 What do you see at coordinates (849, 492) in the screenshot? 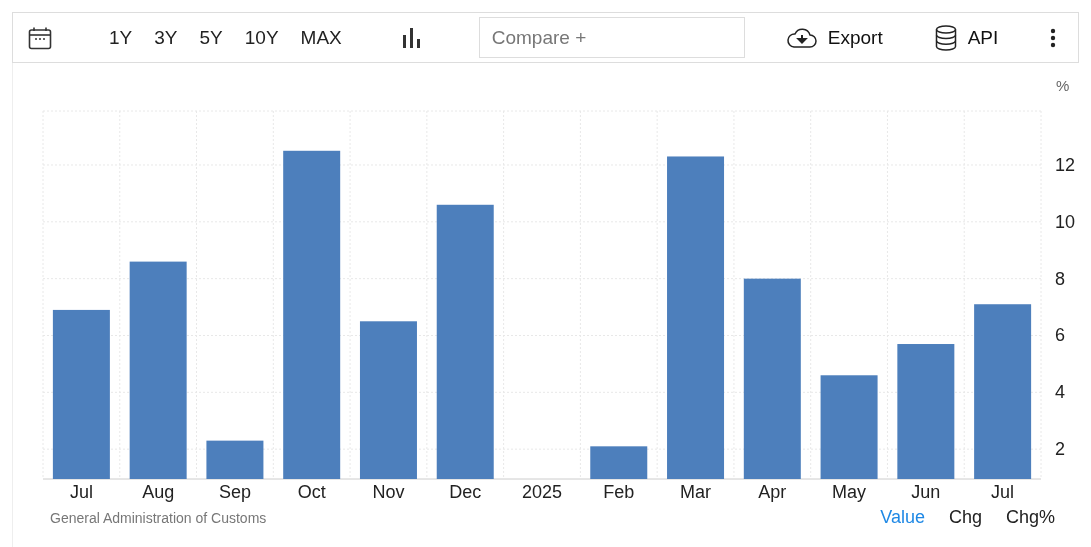
I see `x-tick-label: May` at bounding box center [849, 492].